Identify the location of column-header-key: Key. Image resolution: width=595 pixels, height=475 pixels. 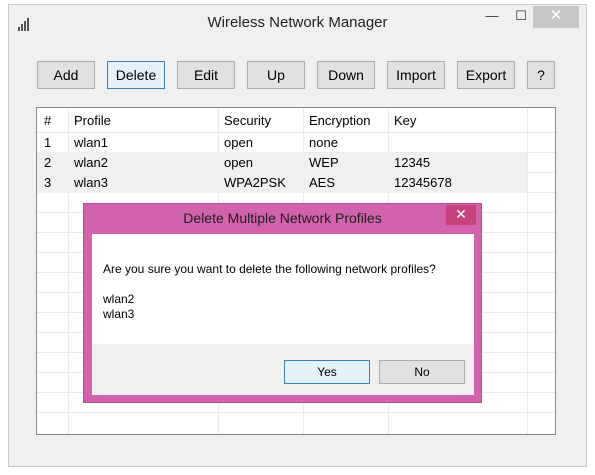
(405, 120).